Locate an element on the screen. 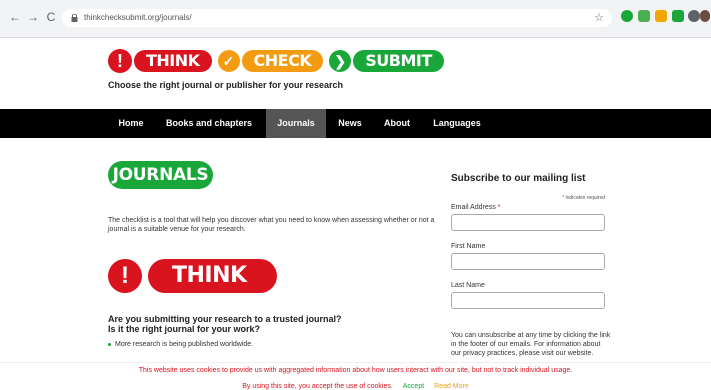  back-icon: ← is located at coordinates (15, 17).